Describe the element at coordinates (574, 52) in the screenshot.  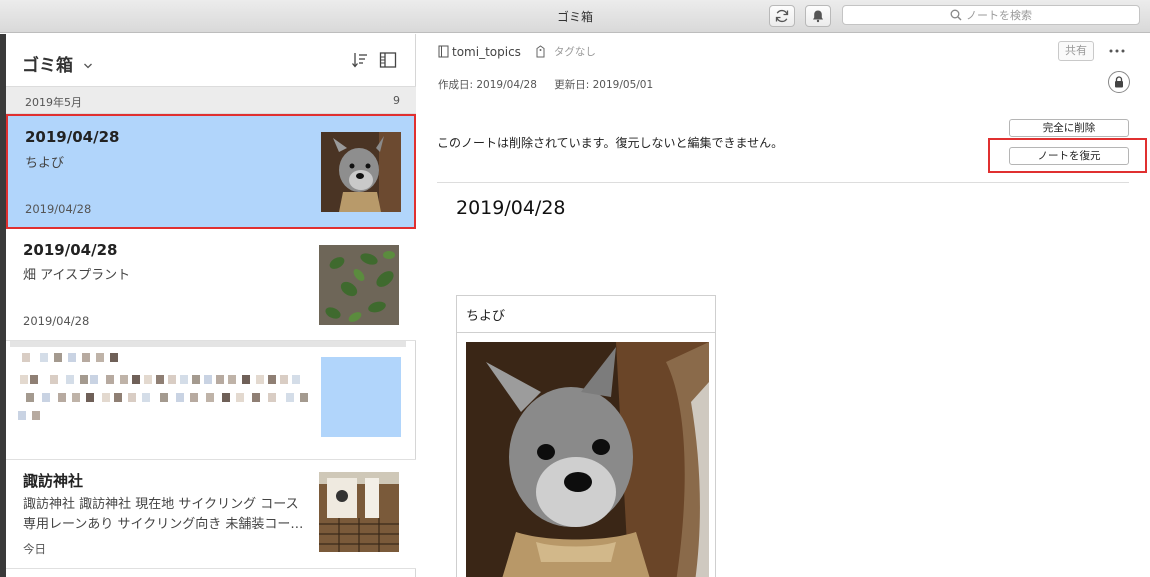
I see `tag-label: タグなし` at that location.